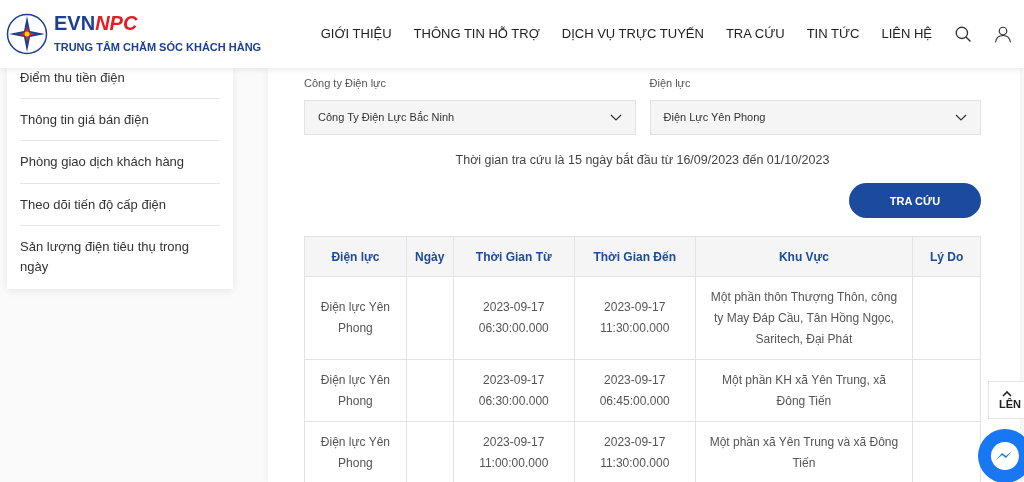 This screenshot has width=1024, height=482. What do you see at coordinates (915, 201) in the screenshot?
I see `search-button: TRA CỨU` at bounding box center [915, 201].